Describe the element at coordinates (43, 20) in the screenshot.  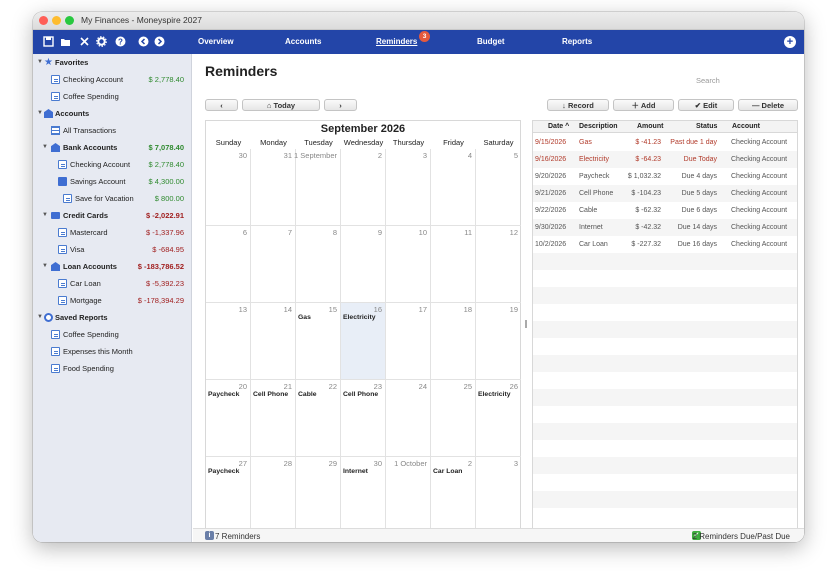
I see `close-window-button` at that location.